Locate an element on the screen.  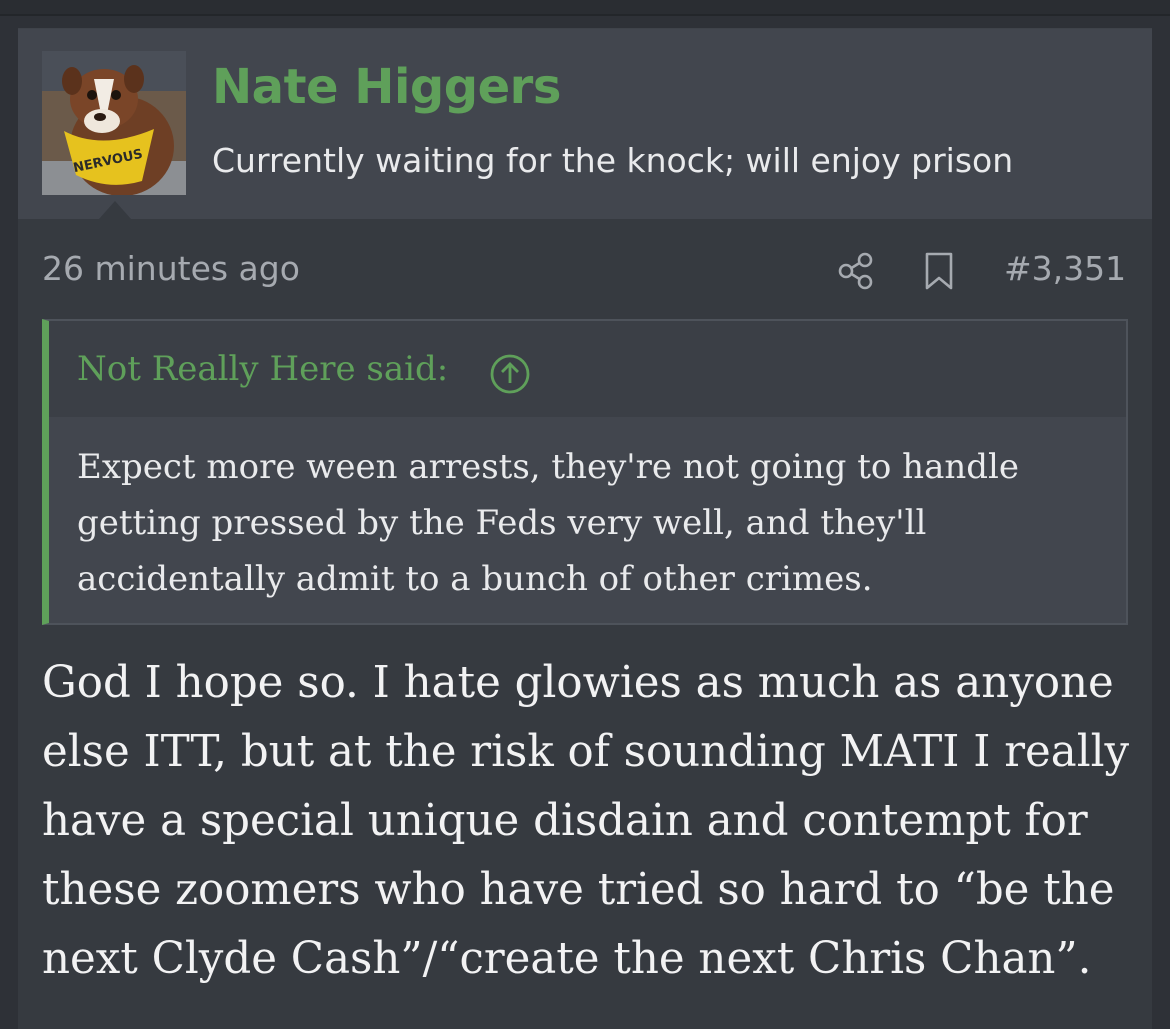
dog-avatar-image: NERVOUS is located at coordinates (114, 123).